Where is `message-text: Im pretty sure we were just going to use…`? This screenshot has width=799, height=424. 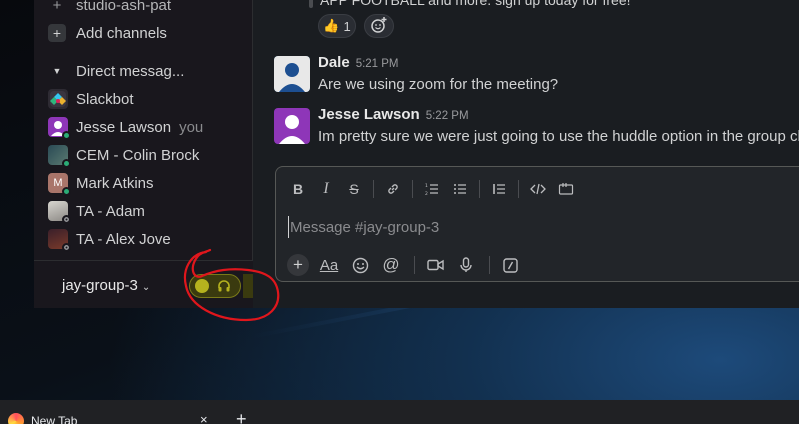 message-text: Im pretty sure we were just going to use… is located at coordinates (558, 136).